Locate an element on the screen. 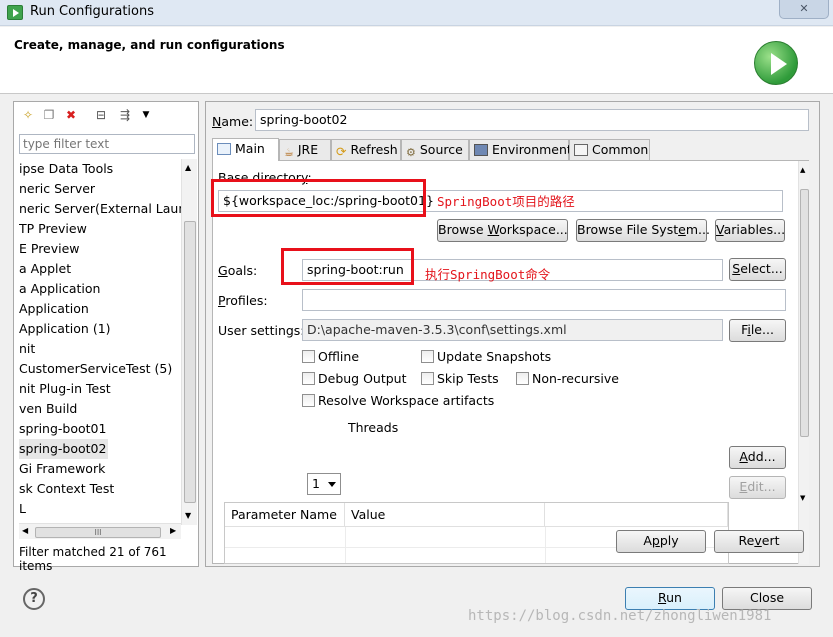  common-icon is located at coordinates (581, 150).